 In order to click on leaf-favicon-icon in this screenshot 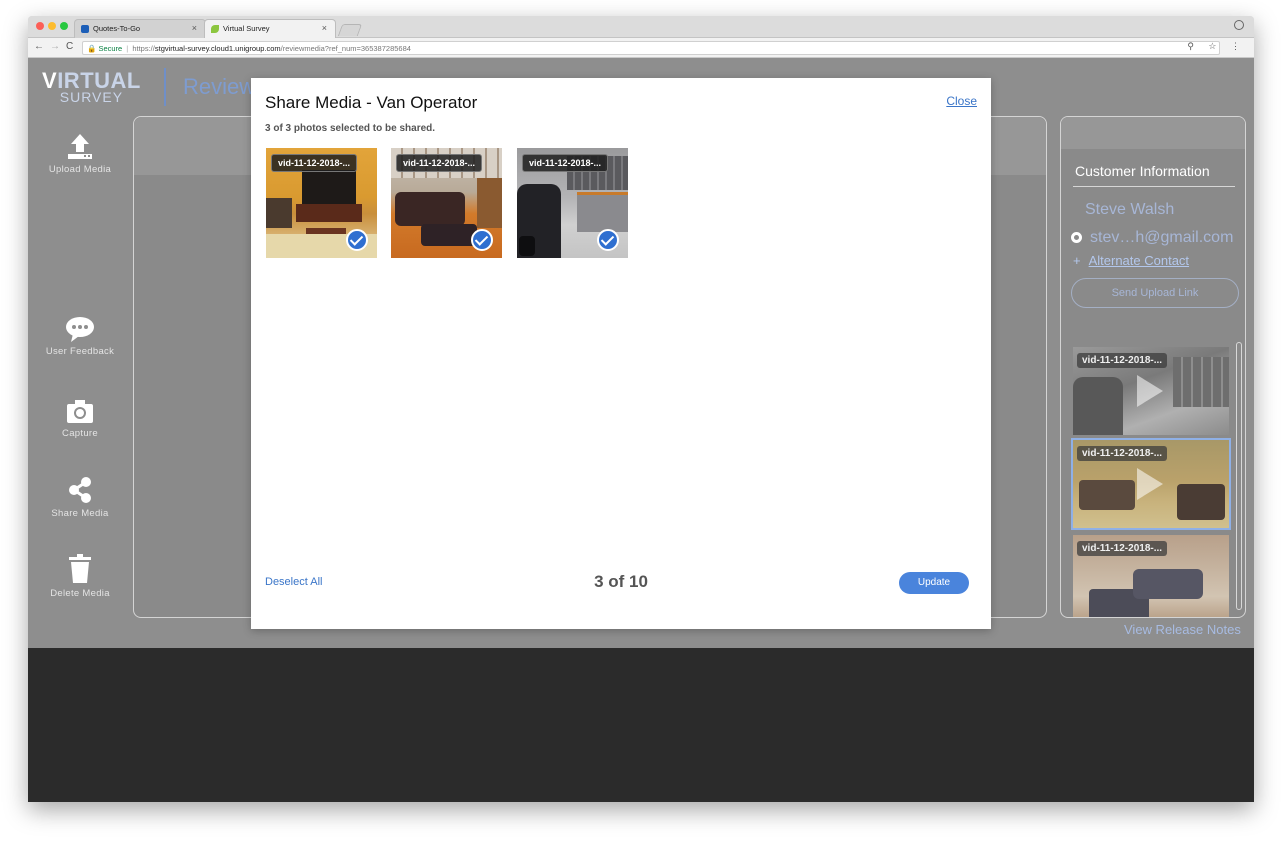, I will do `click(215, 29)`.